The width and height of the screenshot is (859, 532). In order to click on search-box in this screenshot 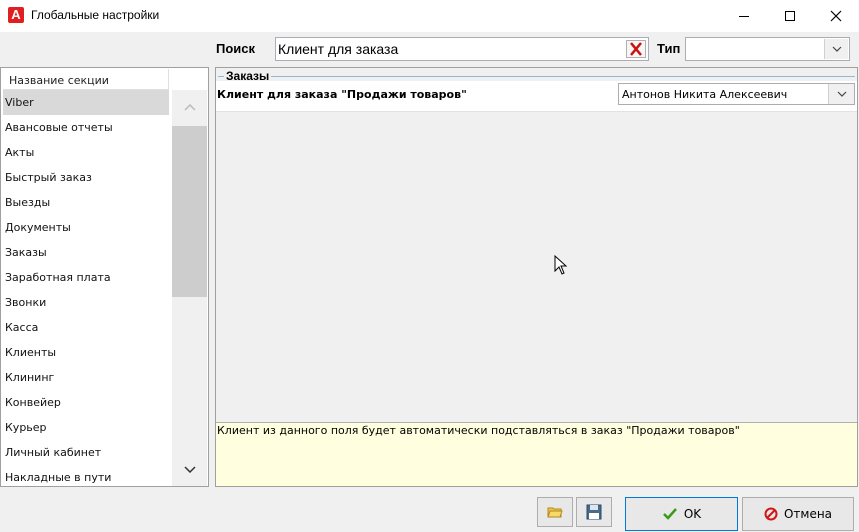, I will do `click(462, 49)`.